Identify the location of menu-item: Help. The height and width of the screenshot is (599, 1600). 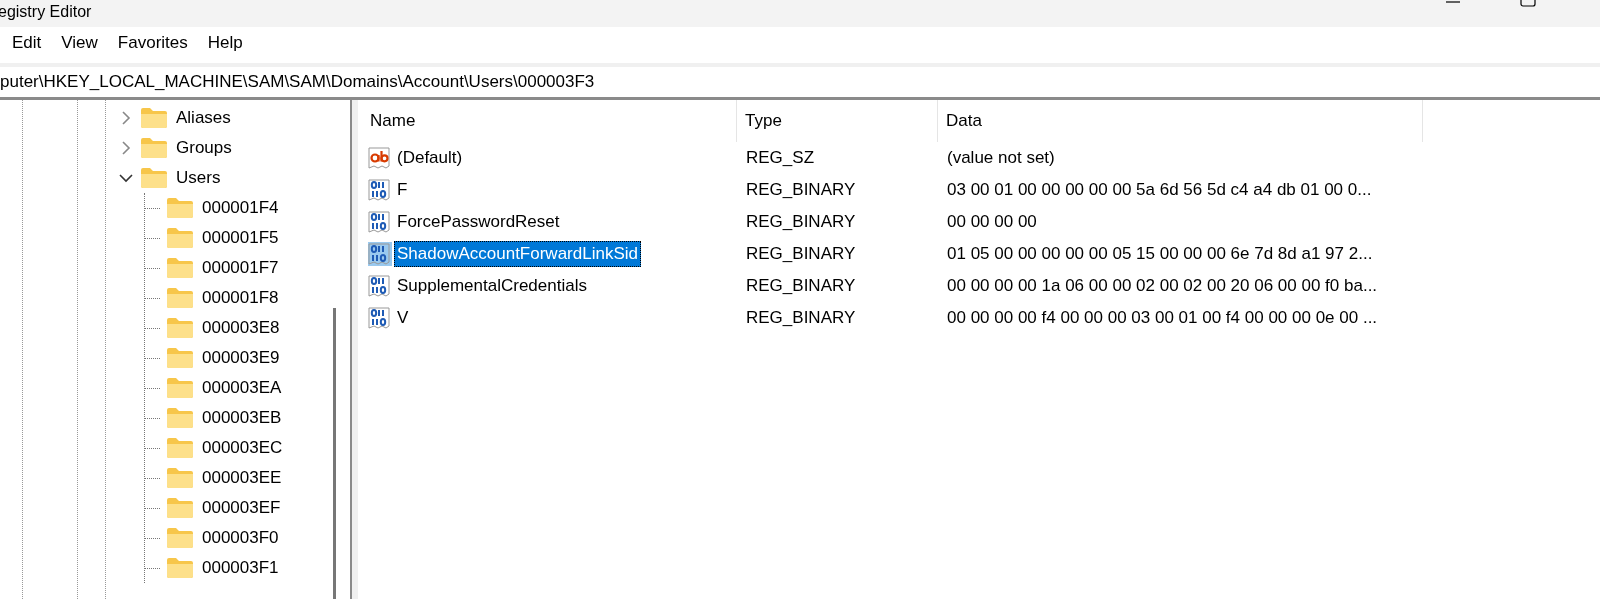
(225, 43).